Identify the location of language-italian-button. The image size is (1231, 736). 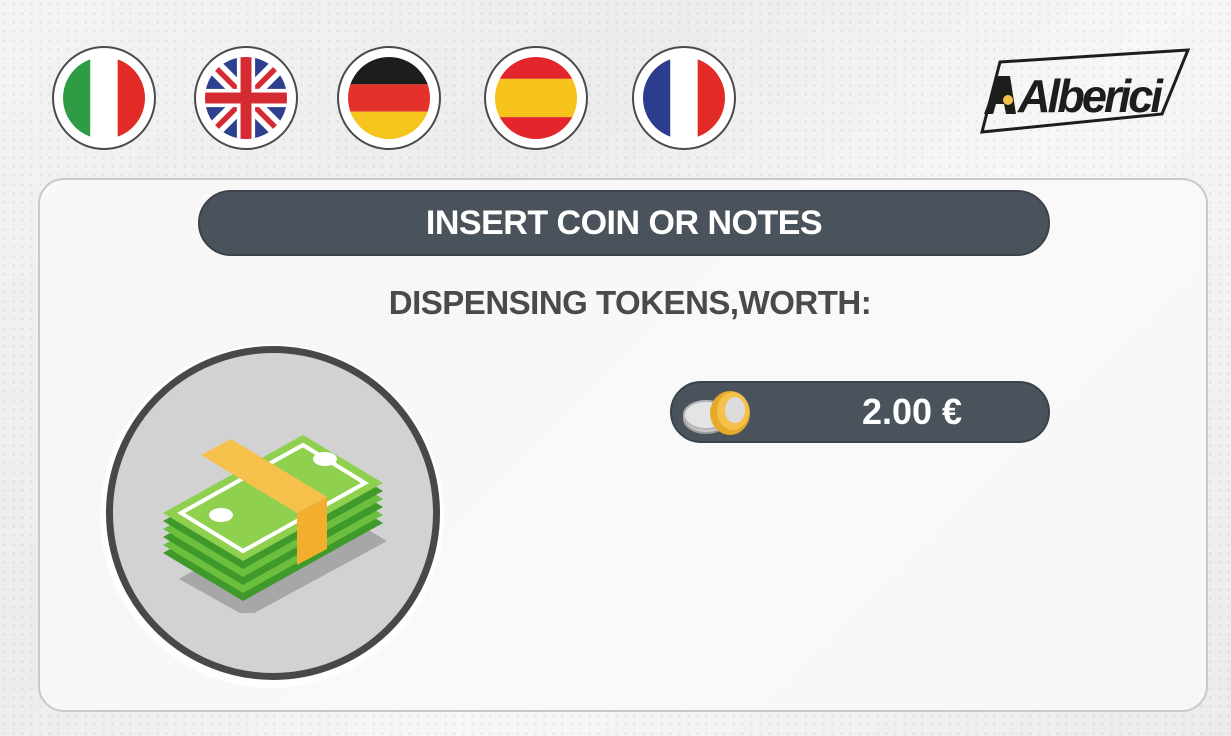
(104, 98).